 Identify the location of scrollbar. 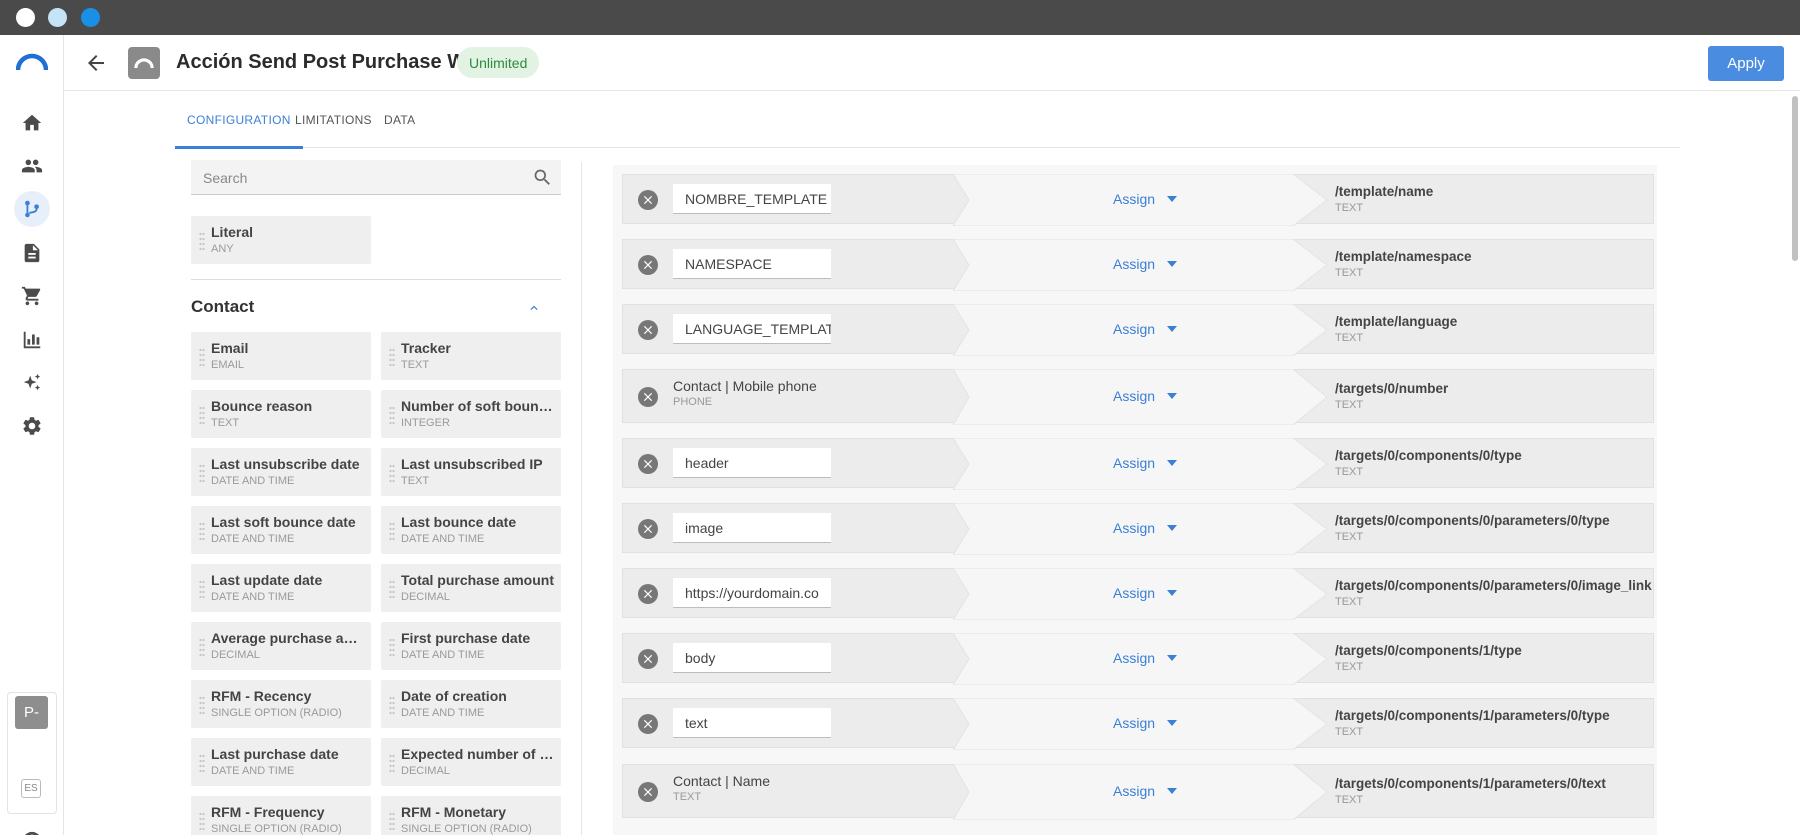
(1795, 178).